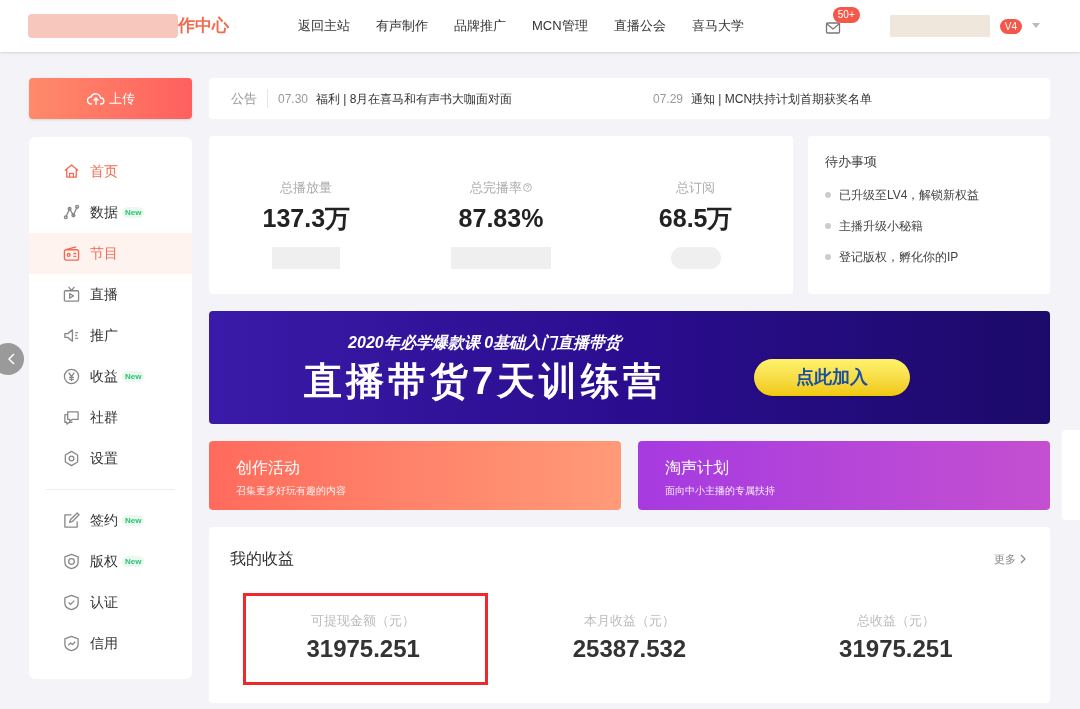 The width and height of the screenshot is (1080, 709). What do you see at coordinates (1010, 26) in the screenshot?
I see `level-badge: V4` at bounding box center [1010, 26].